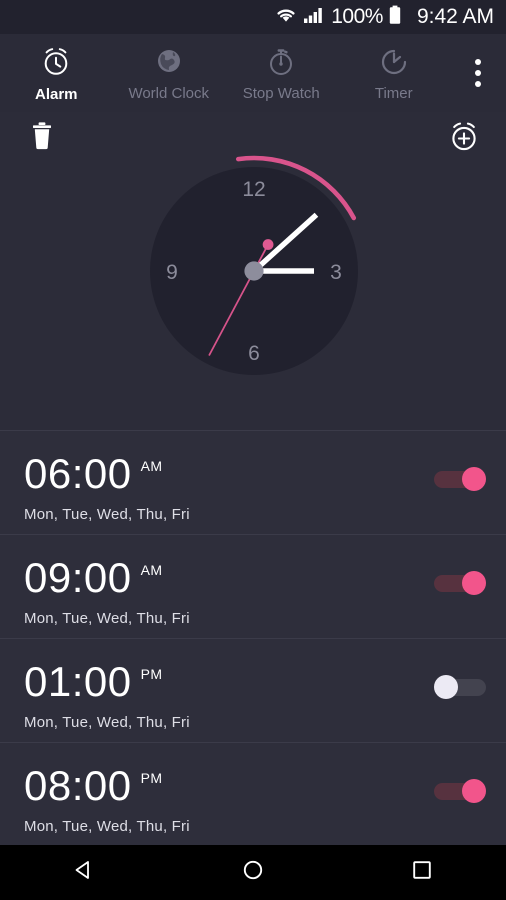  I want to click on battery-full-icon, so click(395, 17).